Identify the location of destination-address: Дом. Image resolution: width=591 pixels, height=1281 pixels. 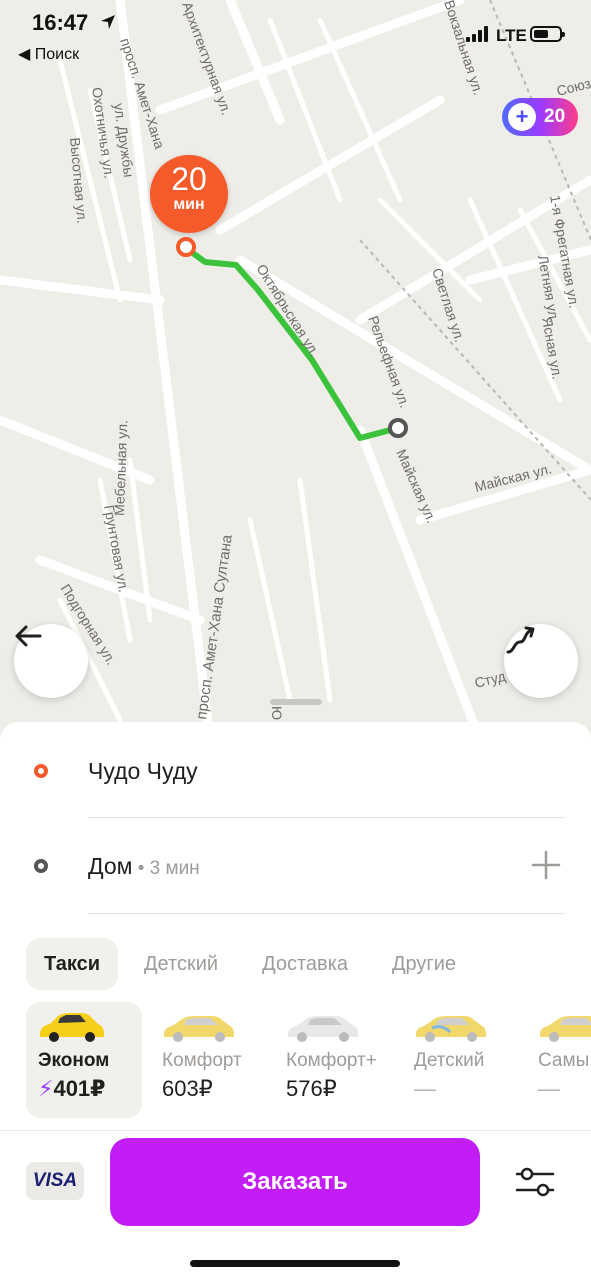
(110, 866).